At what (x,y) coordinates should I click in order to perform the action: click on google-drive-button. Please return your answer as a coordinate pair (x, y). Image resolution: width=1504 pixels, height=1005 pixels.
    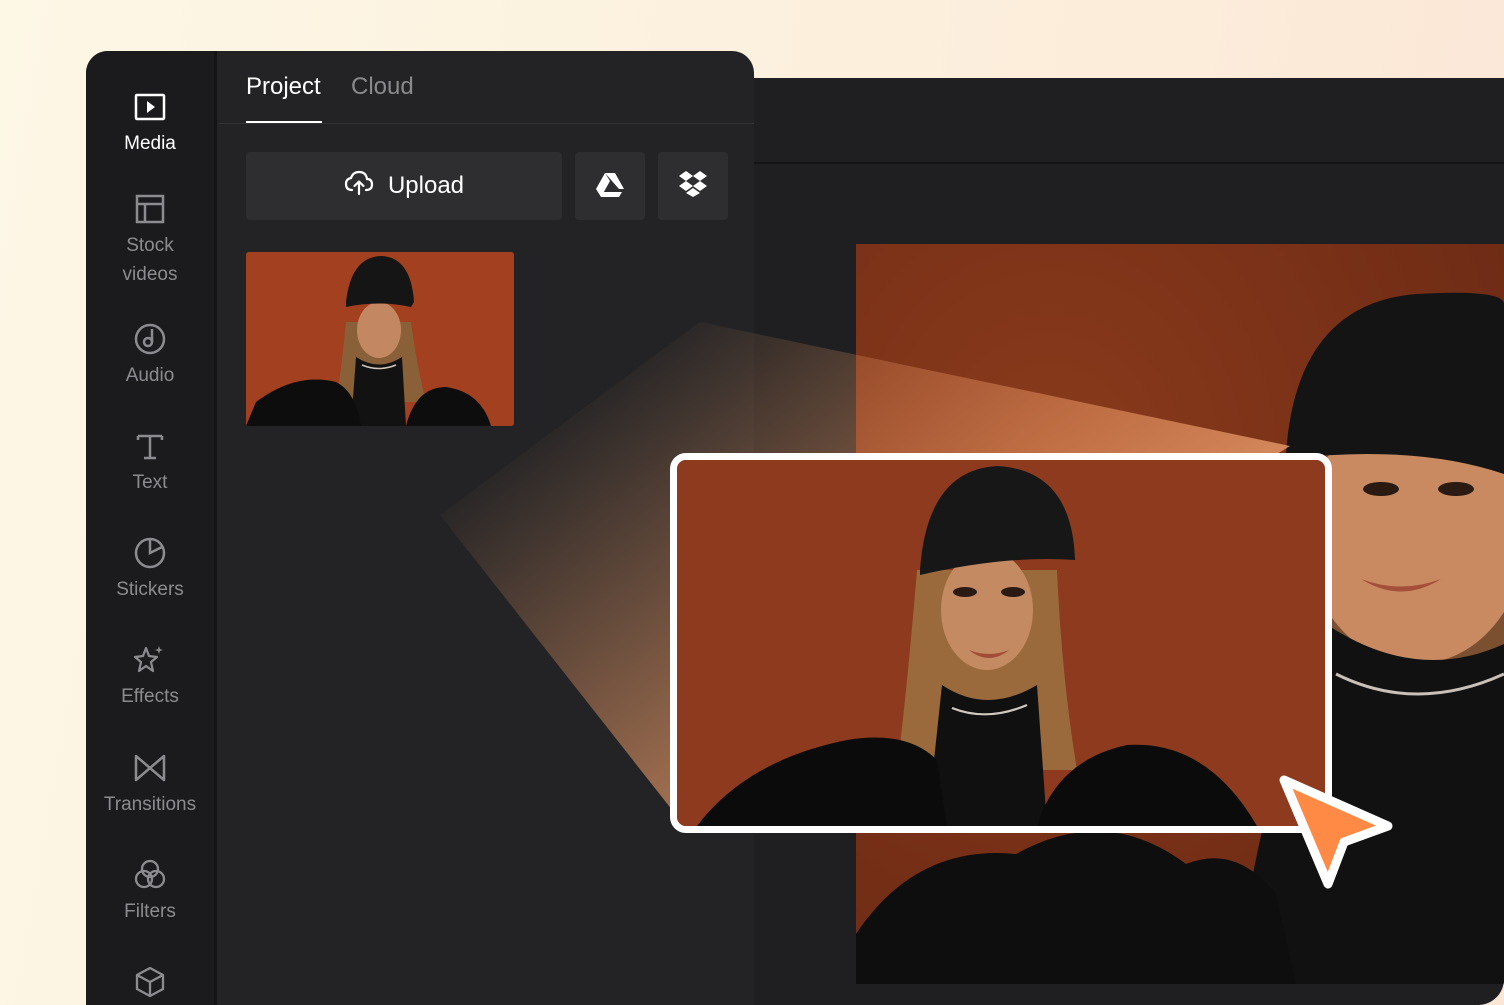
    Looking at the image, I should click on (610, 186).